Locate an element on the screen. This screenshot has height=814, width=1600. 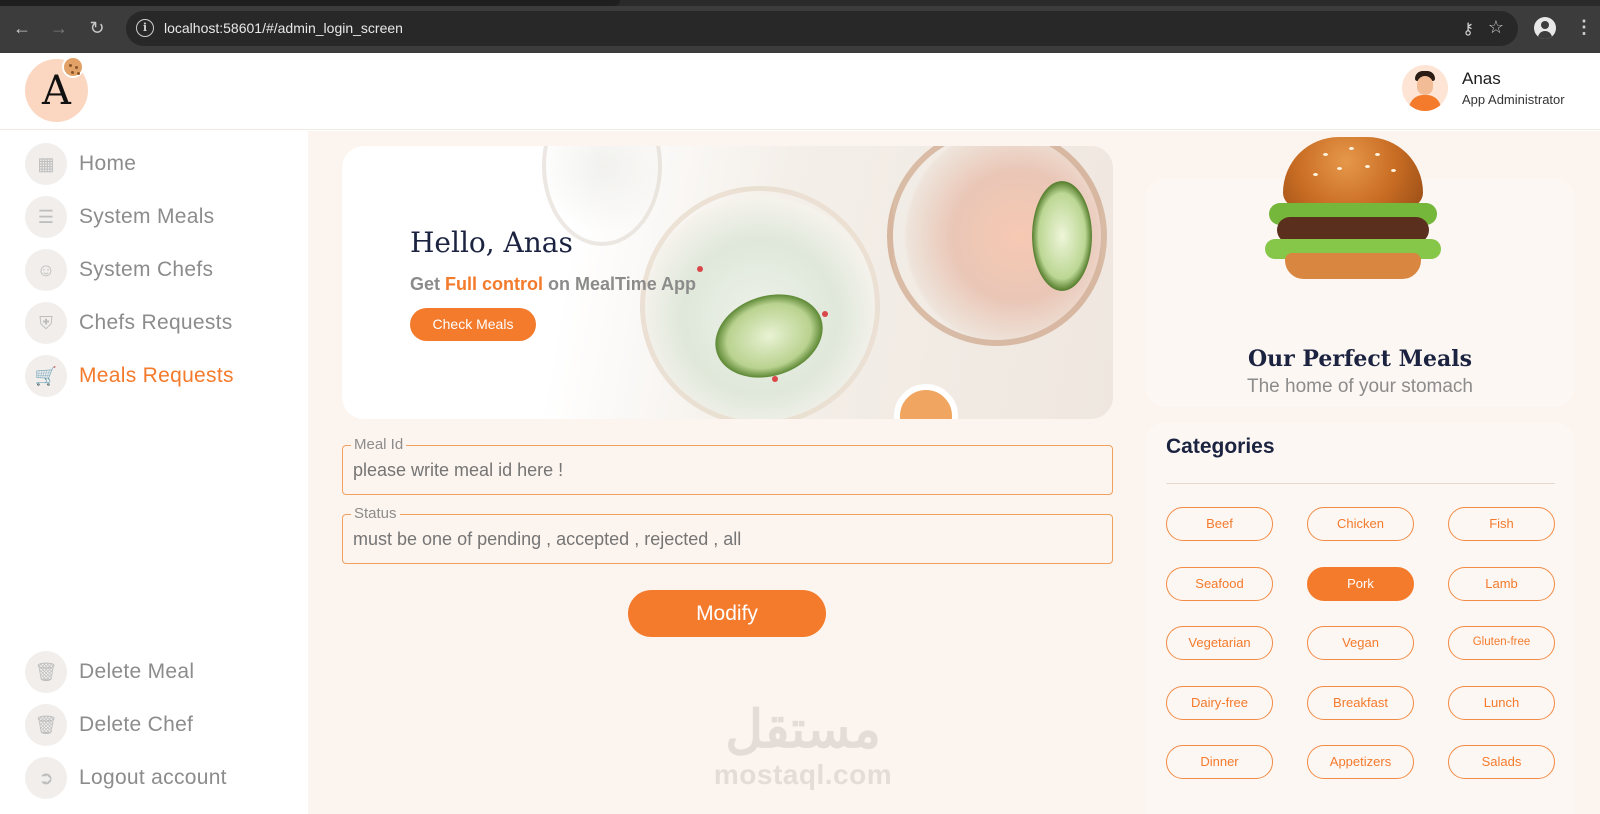
avatar-body is located at coordinates (1425, 103).